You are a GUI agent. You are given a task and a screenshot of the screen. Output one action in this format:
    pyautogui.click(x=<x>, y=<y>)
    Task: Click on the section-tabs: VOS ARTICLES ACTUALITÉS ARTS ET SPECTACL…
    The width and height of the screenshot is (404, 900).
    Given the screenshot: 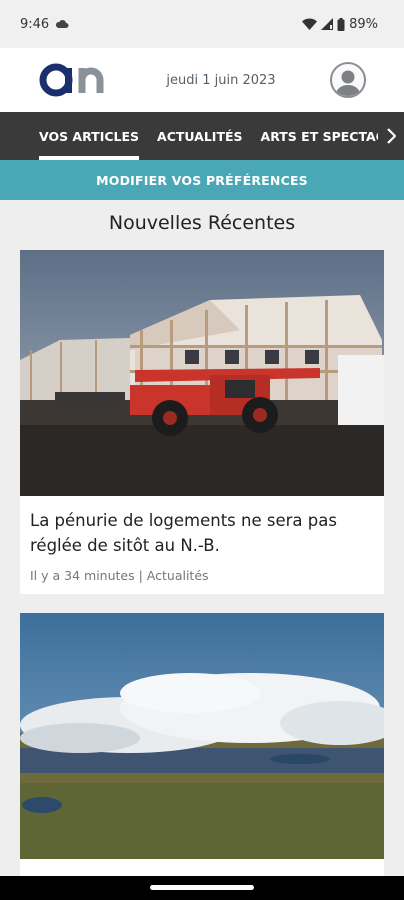 What is the action you would take?
    pyautogui.click(x=202, y=136)
    